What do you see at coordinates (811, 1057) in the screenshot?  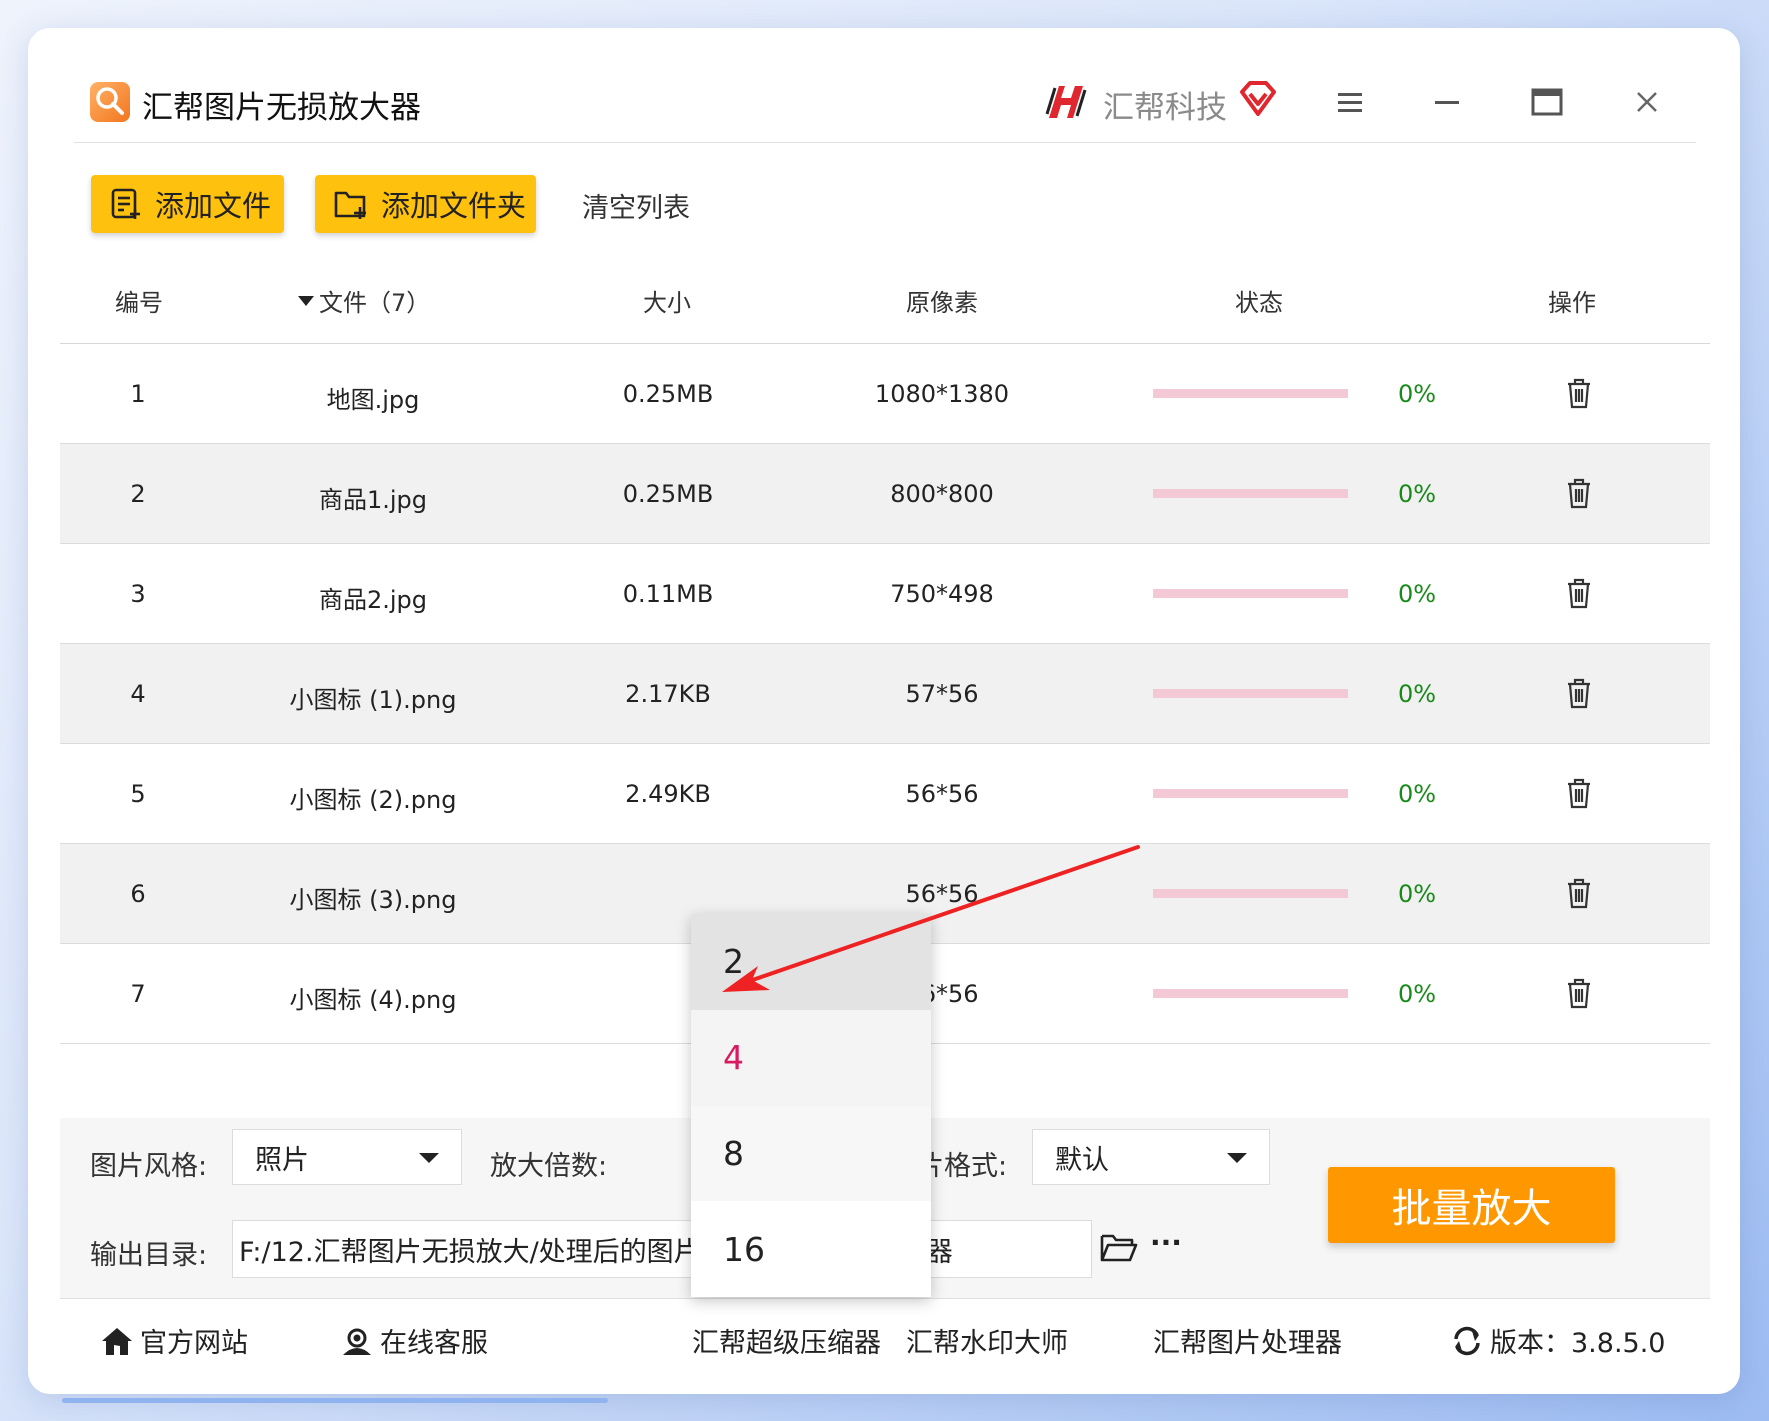 I see `scale-option-selected: 4` at bounding box center [811, 1057].